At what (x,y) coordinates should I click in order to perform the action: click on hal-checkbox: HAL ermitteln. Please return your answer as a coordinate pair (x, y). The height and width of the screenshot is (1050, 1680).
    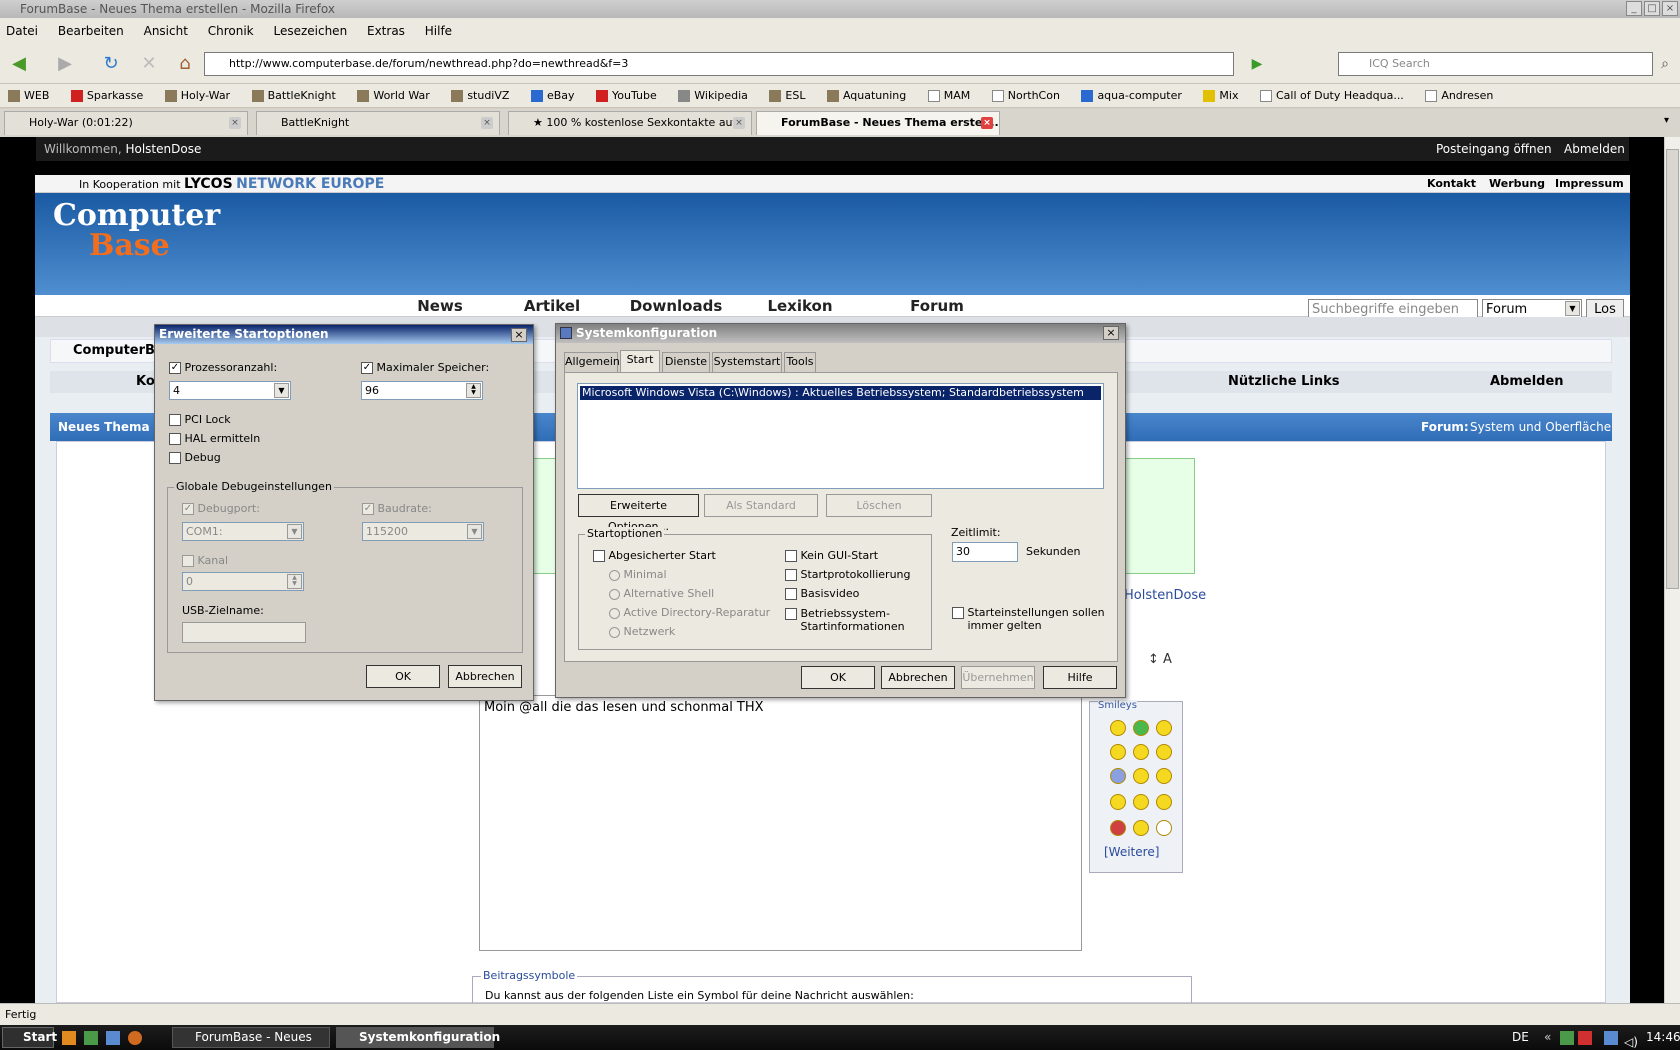
    Looking at the image, I should click on (214, 438).